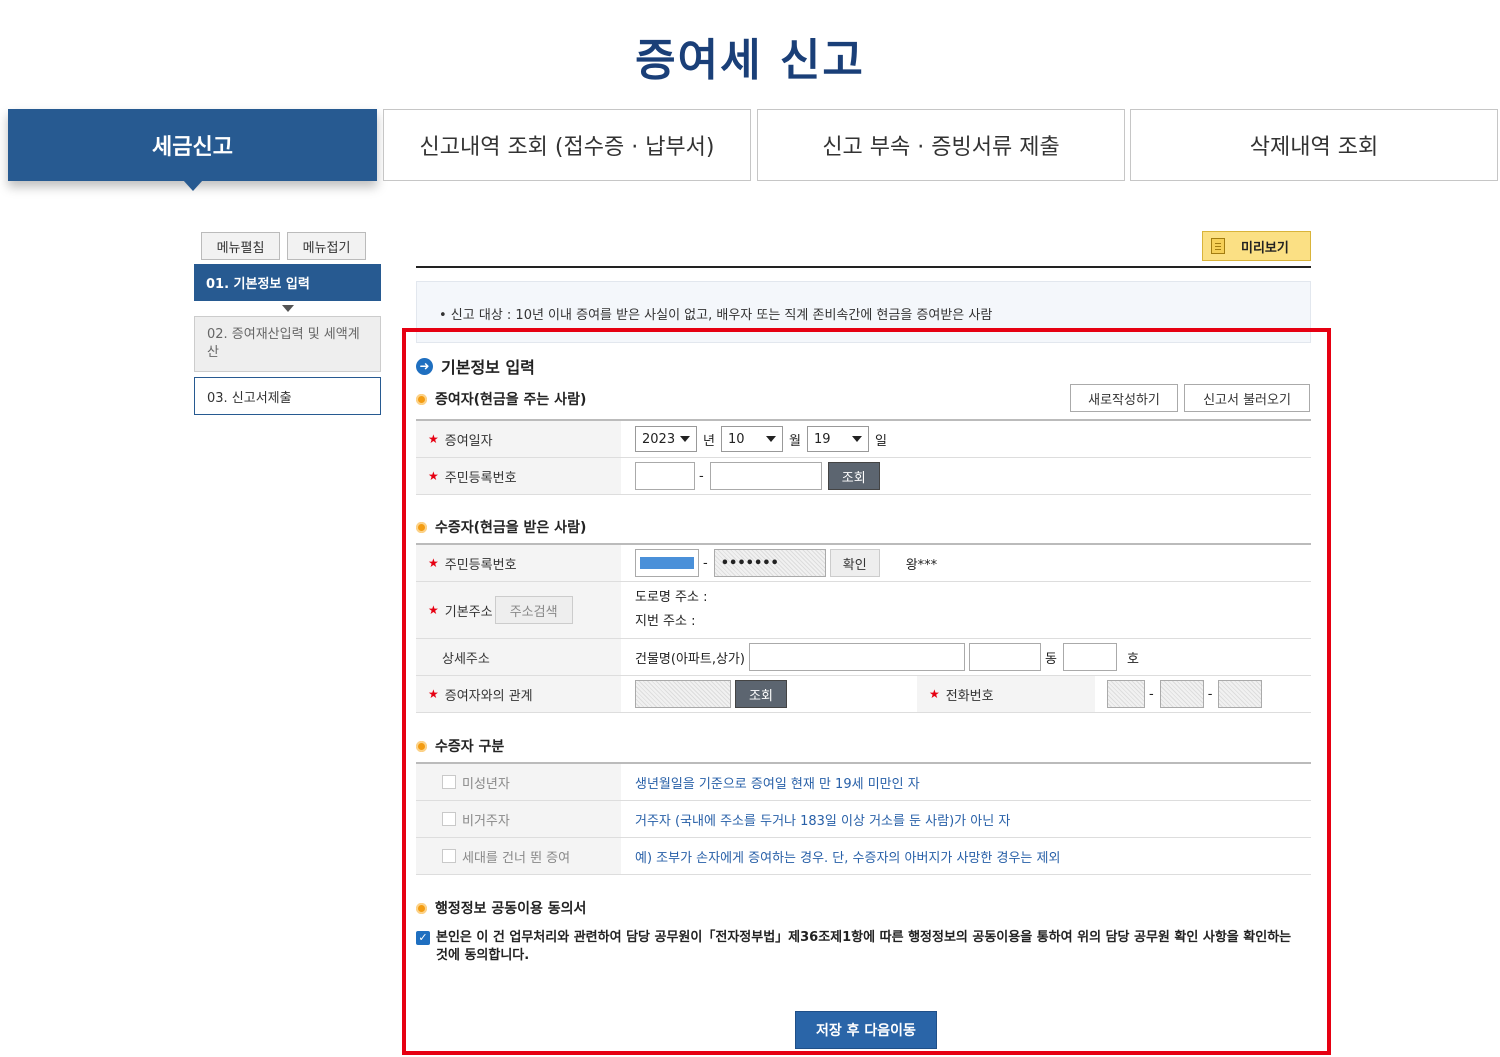  I want to click on checkbox-generation-skip, so click(449, 856).